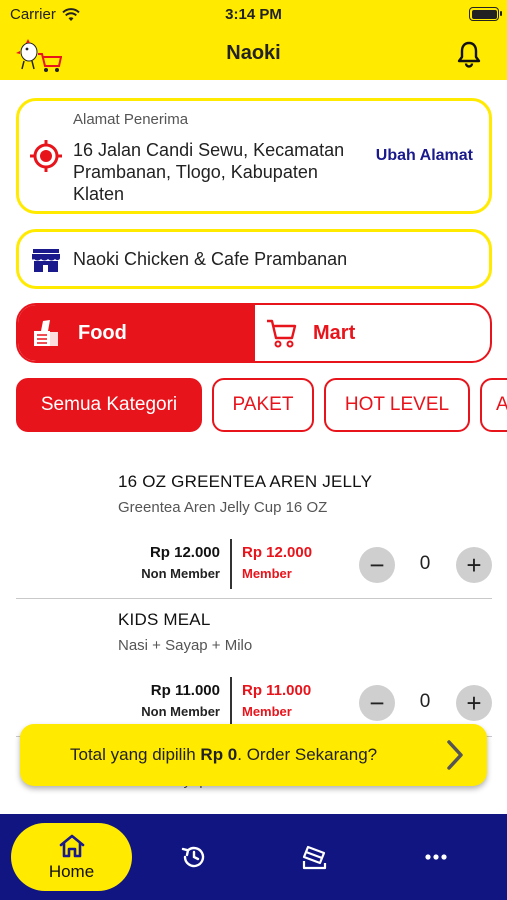 Image resolution: width=507 pixels, height=900 pixels. I want to click on page-title: Naoki, so click(253, 53).